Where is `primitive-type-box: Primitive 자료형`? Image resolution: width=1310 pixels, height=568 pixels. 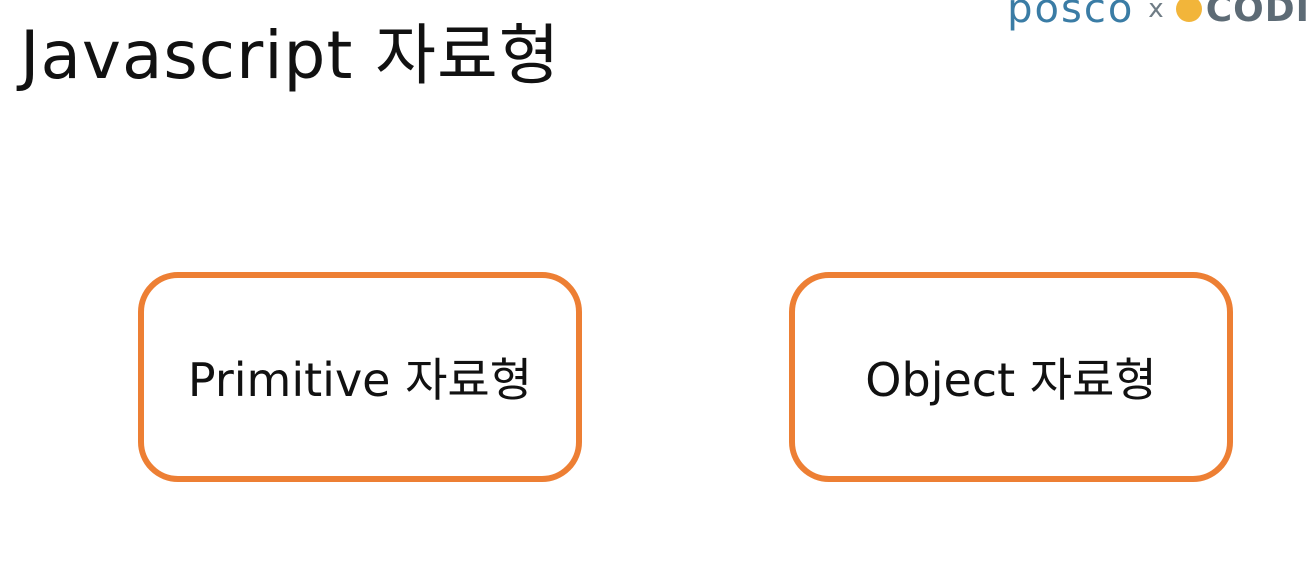 primitive-type-box: Primitive 자료형 is located at coordinates (360, 377).